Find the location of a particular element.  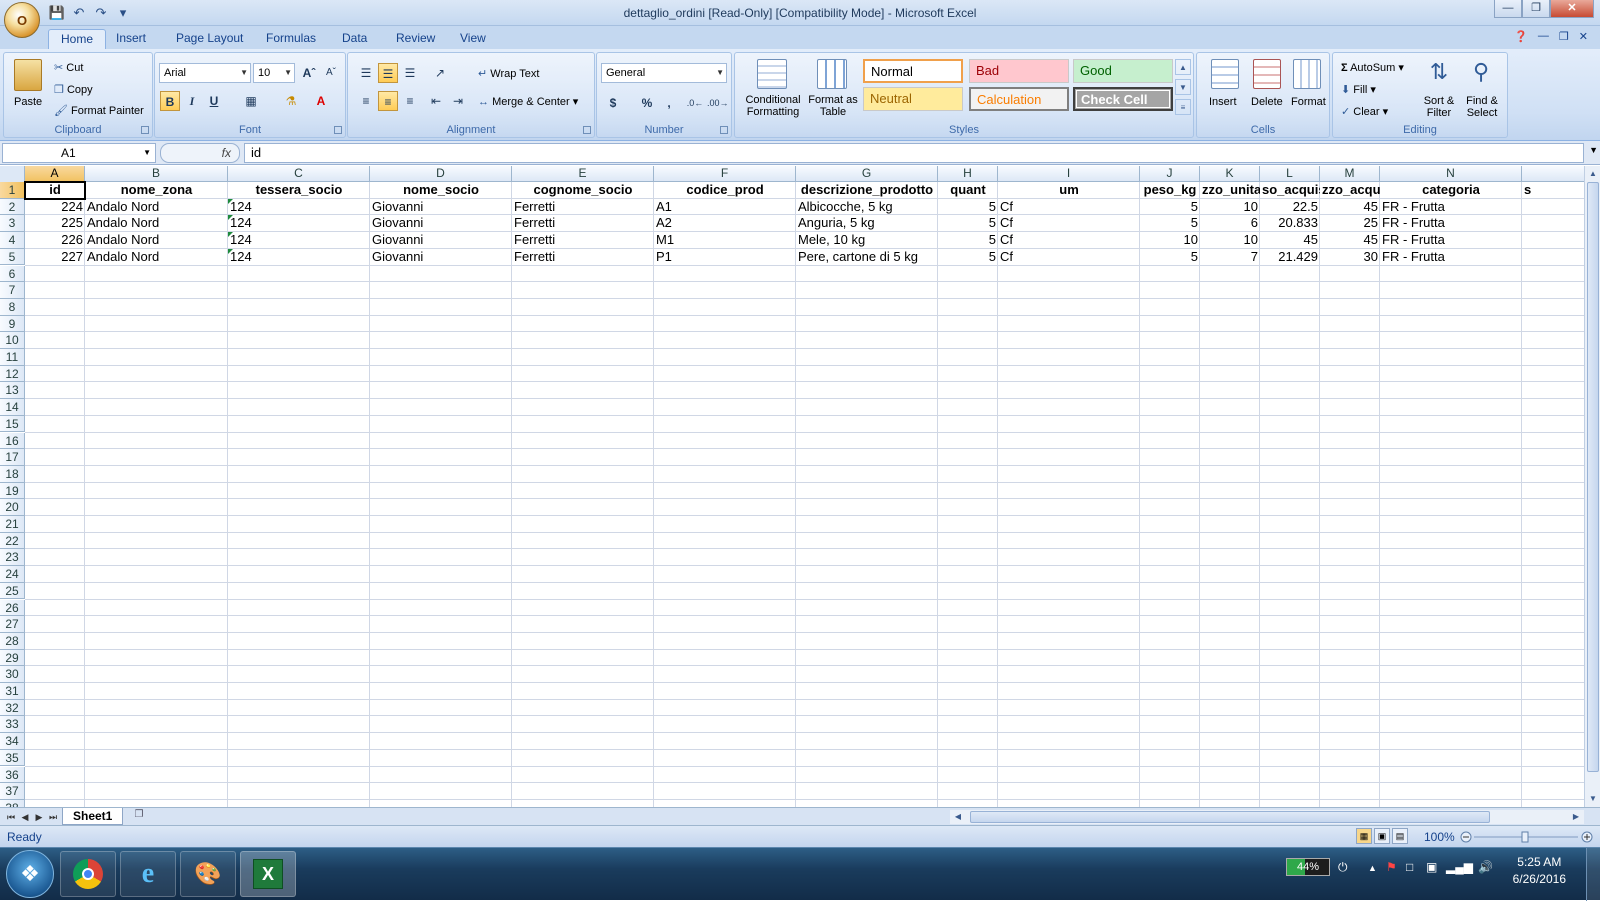

scroll-down-icon: ▼ is located at coordinates (1592, 799).